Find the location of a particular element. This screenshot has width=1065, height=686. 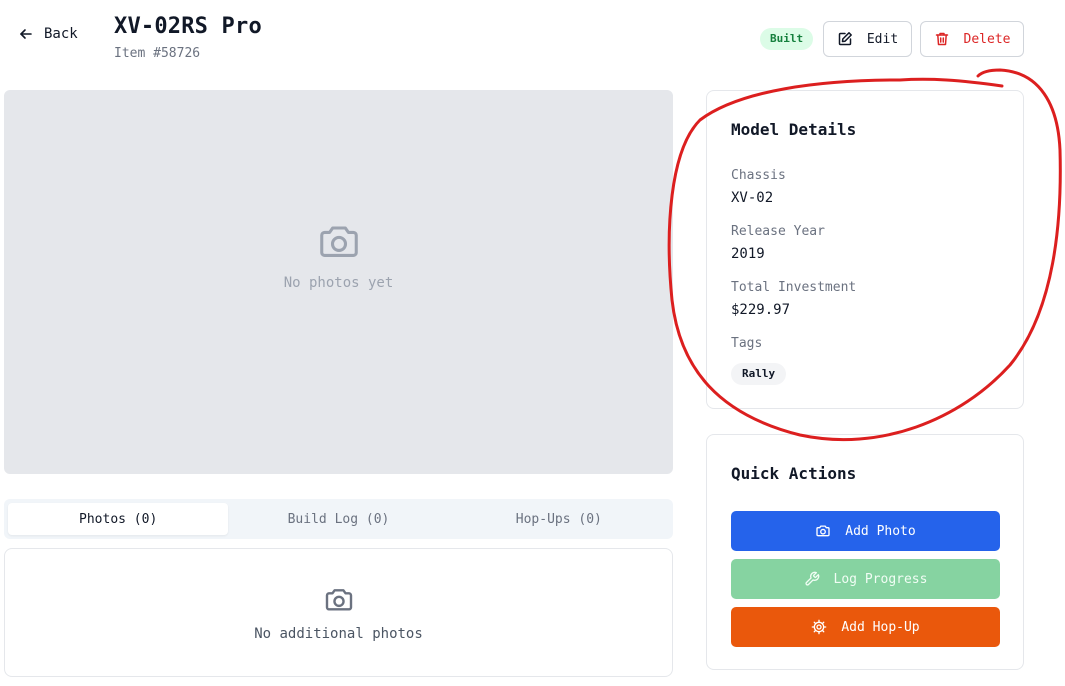

delete-button: Delete is located at coordinates (972, 39).